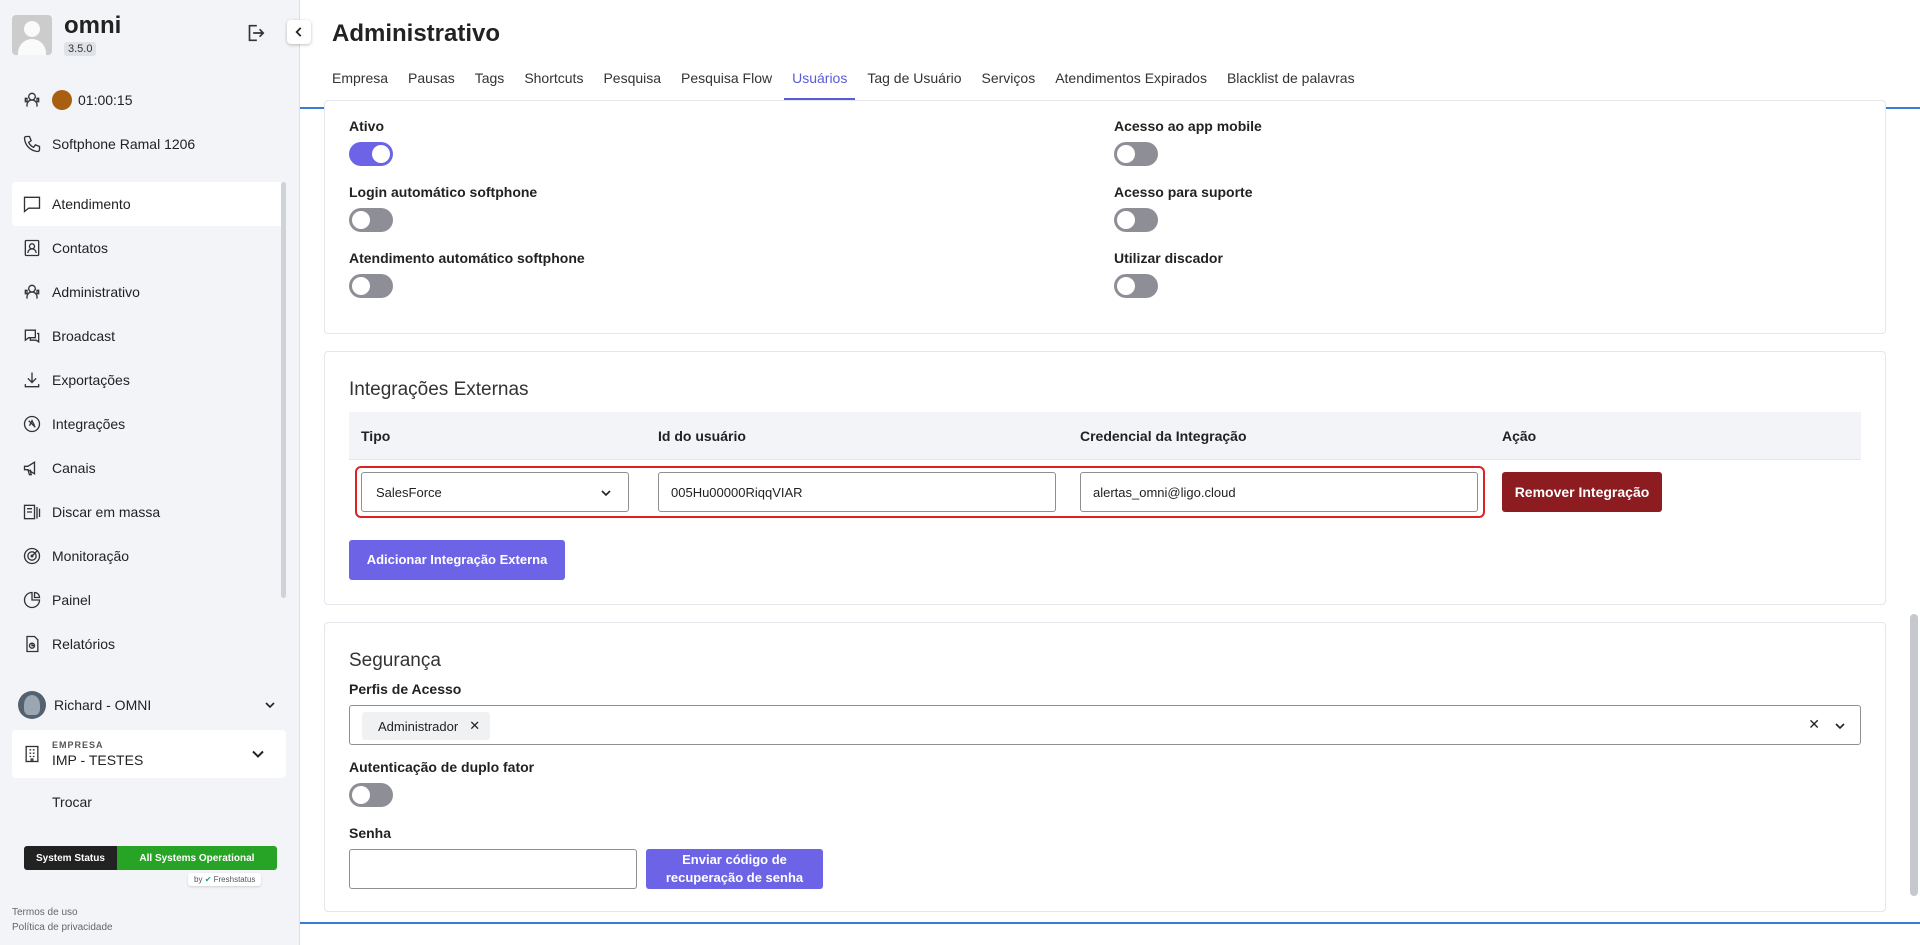  I want to click on integration-type-value: SalesForce, so click(409, 492).